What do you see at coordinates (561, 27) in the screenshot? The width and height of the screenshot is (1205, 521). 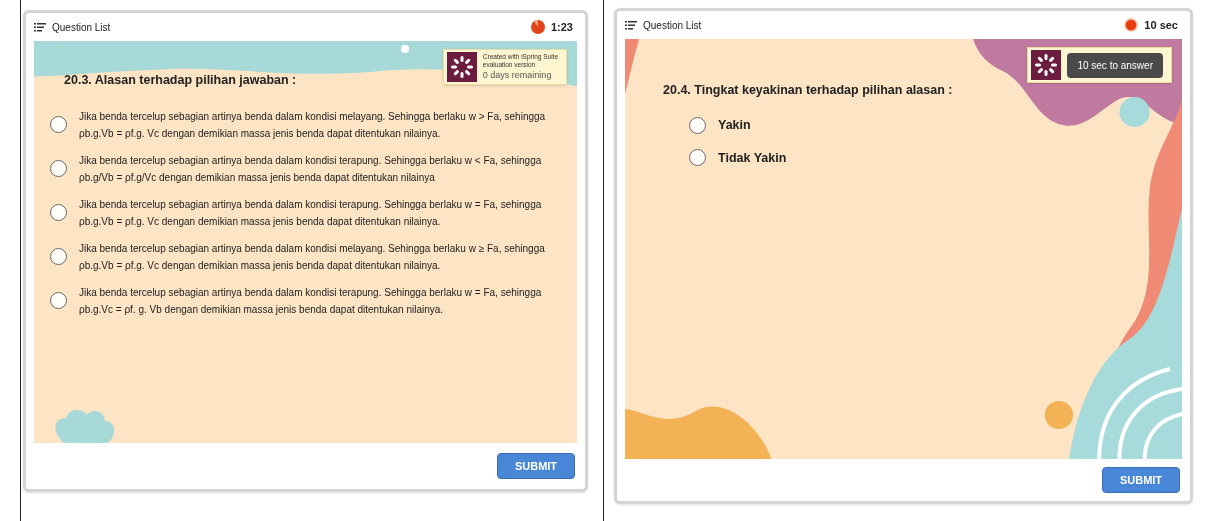 I see `timer-text: 1:23` at bounding box center [561, 27].